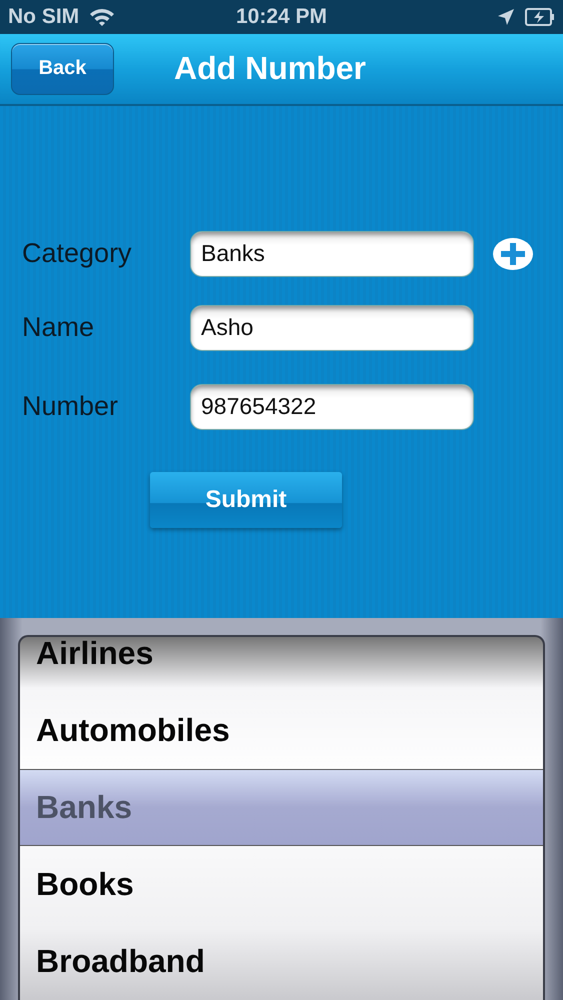 The image size is (563, 1000). What do you see at coordinates (102, 16) in the screenshot?
I see `wifi-icon` at bounding box center [102, 16].